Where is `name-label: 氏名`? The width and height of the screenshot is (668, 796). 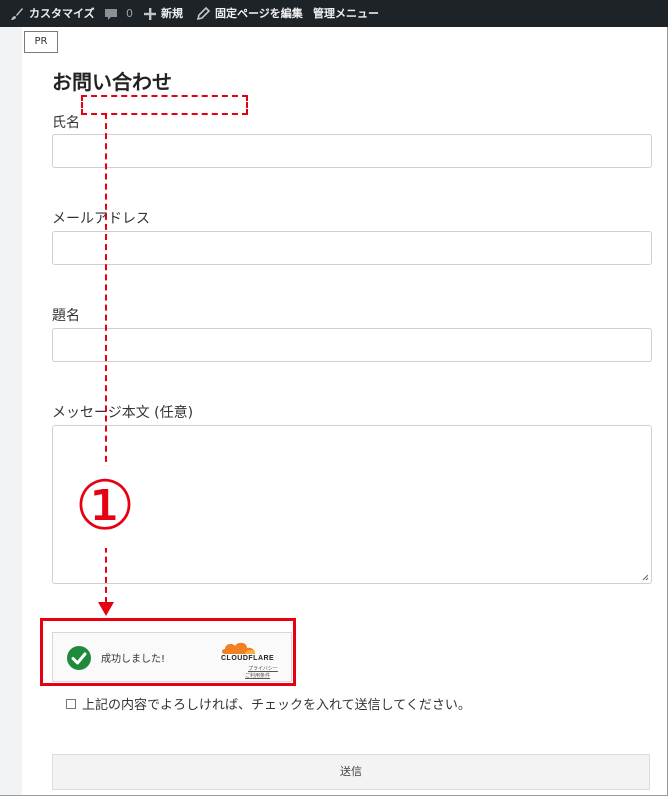 name-label: 氏名 is located at coordinates (66, 123).